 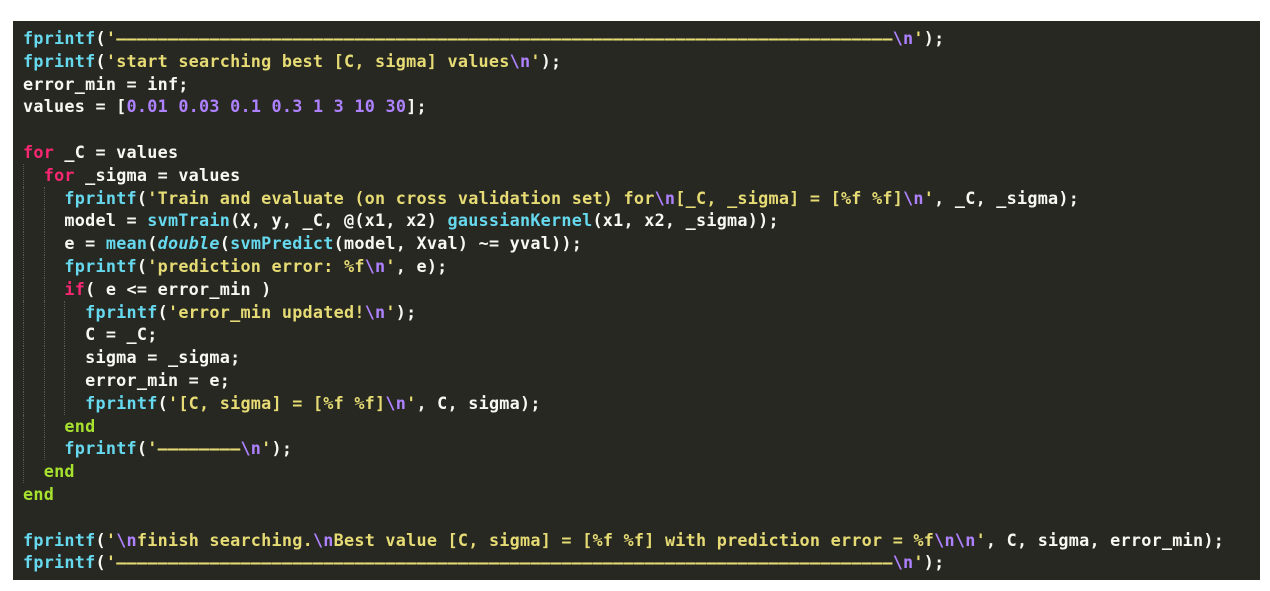 What do you see at coordinates (106, 220) in the screenshot?
I see `code-token: model =` at bounding box center [106, 220].